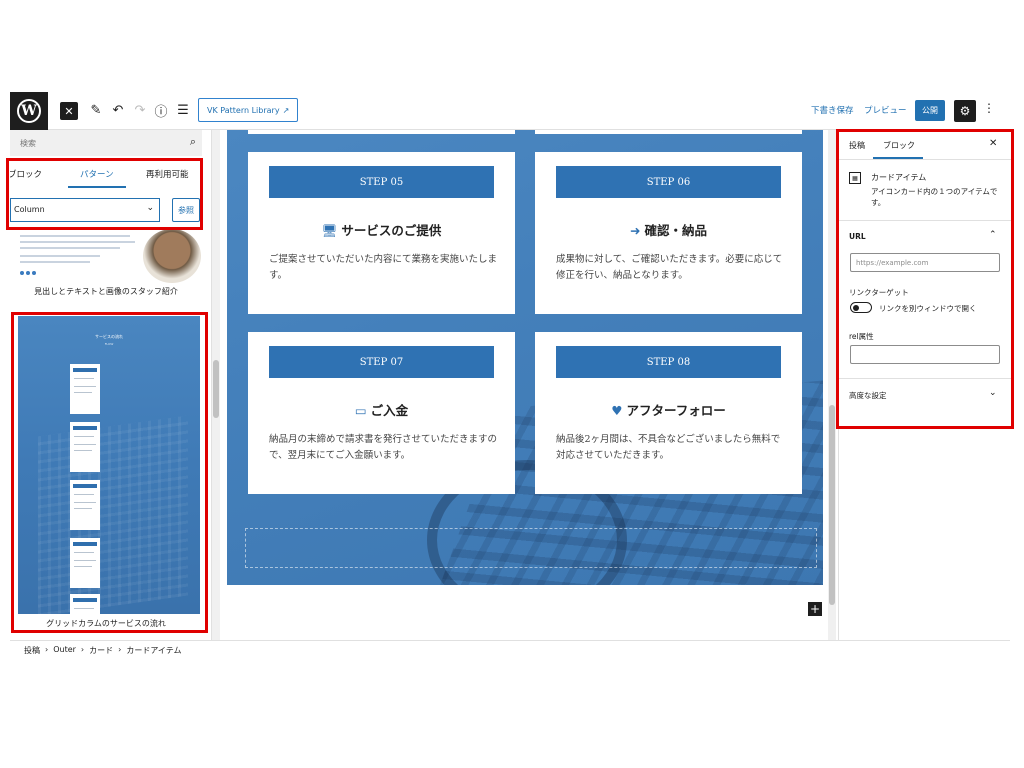 The width and height of the screenshot is (1024, 768). I want to click on card-step-label: STEP 07, so click(381, 362).